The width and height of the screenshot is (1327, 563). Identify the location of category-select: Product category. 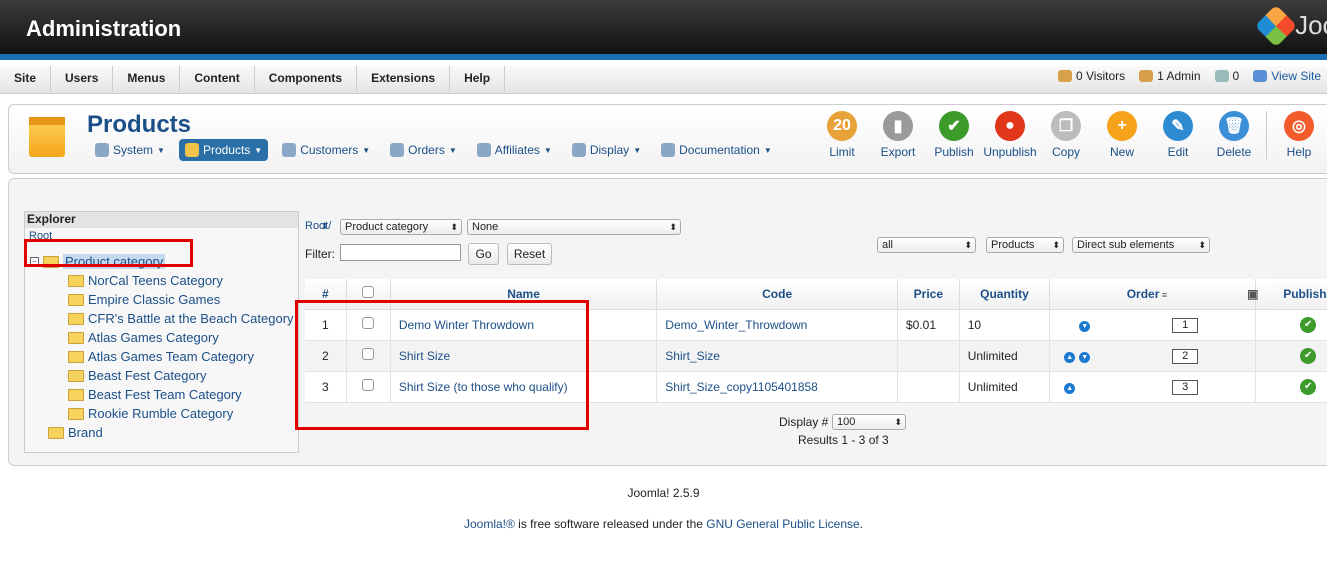
(401, 227).